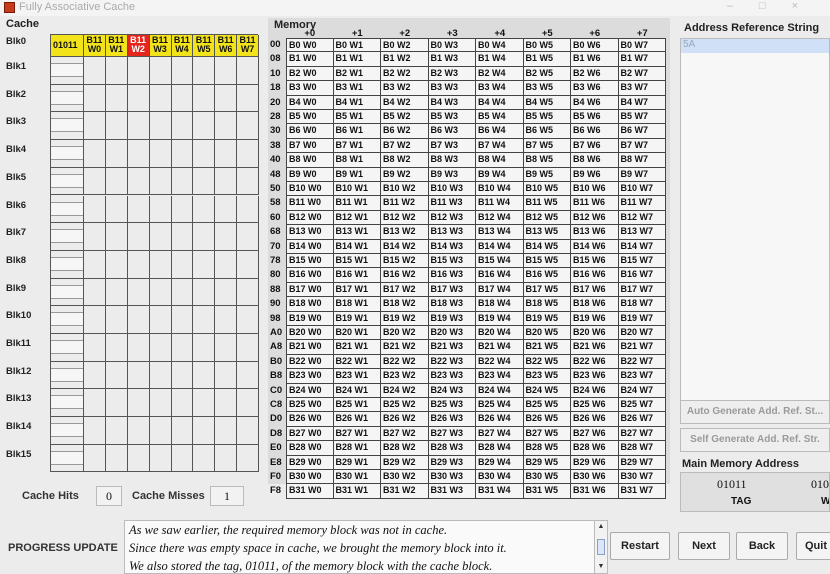 The image size is (830, 574). Describe the element at coordinates (405, 102) in the screenshot. I see `memory-cell: B4 W2` at that location.